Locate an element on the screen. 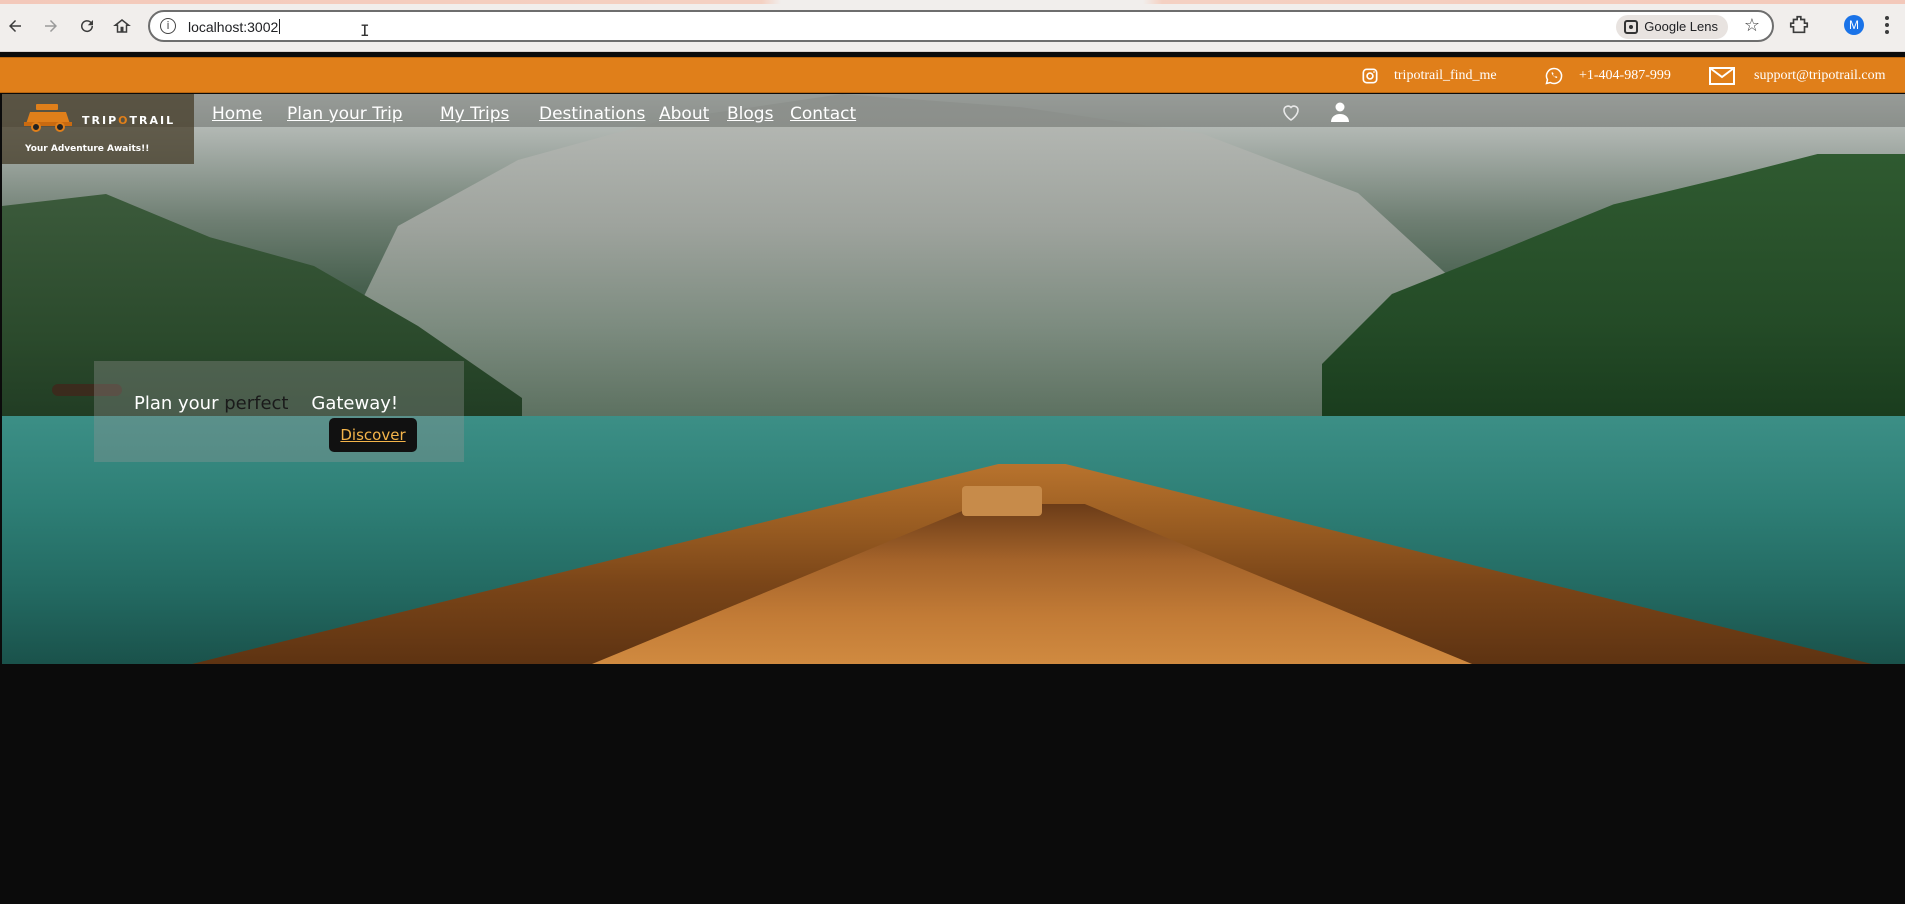  hero-headline: Plan your perfect Gateway! is located at coordinates (266, 403).